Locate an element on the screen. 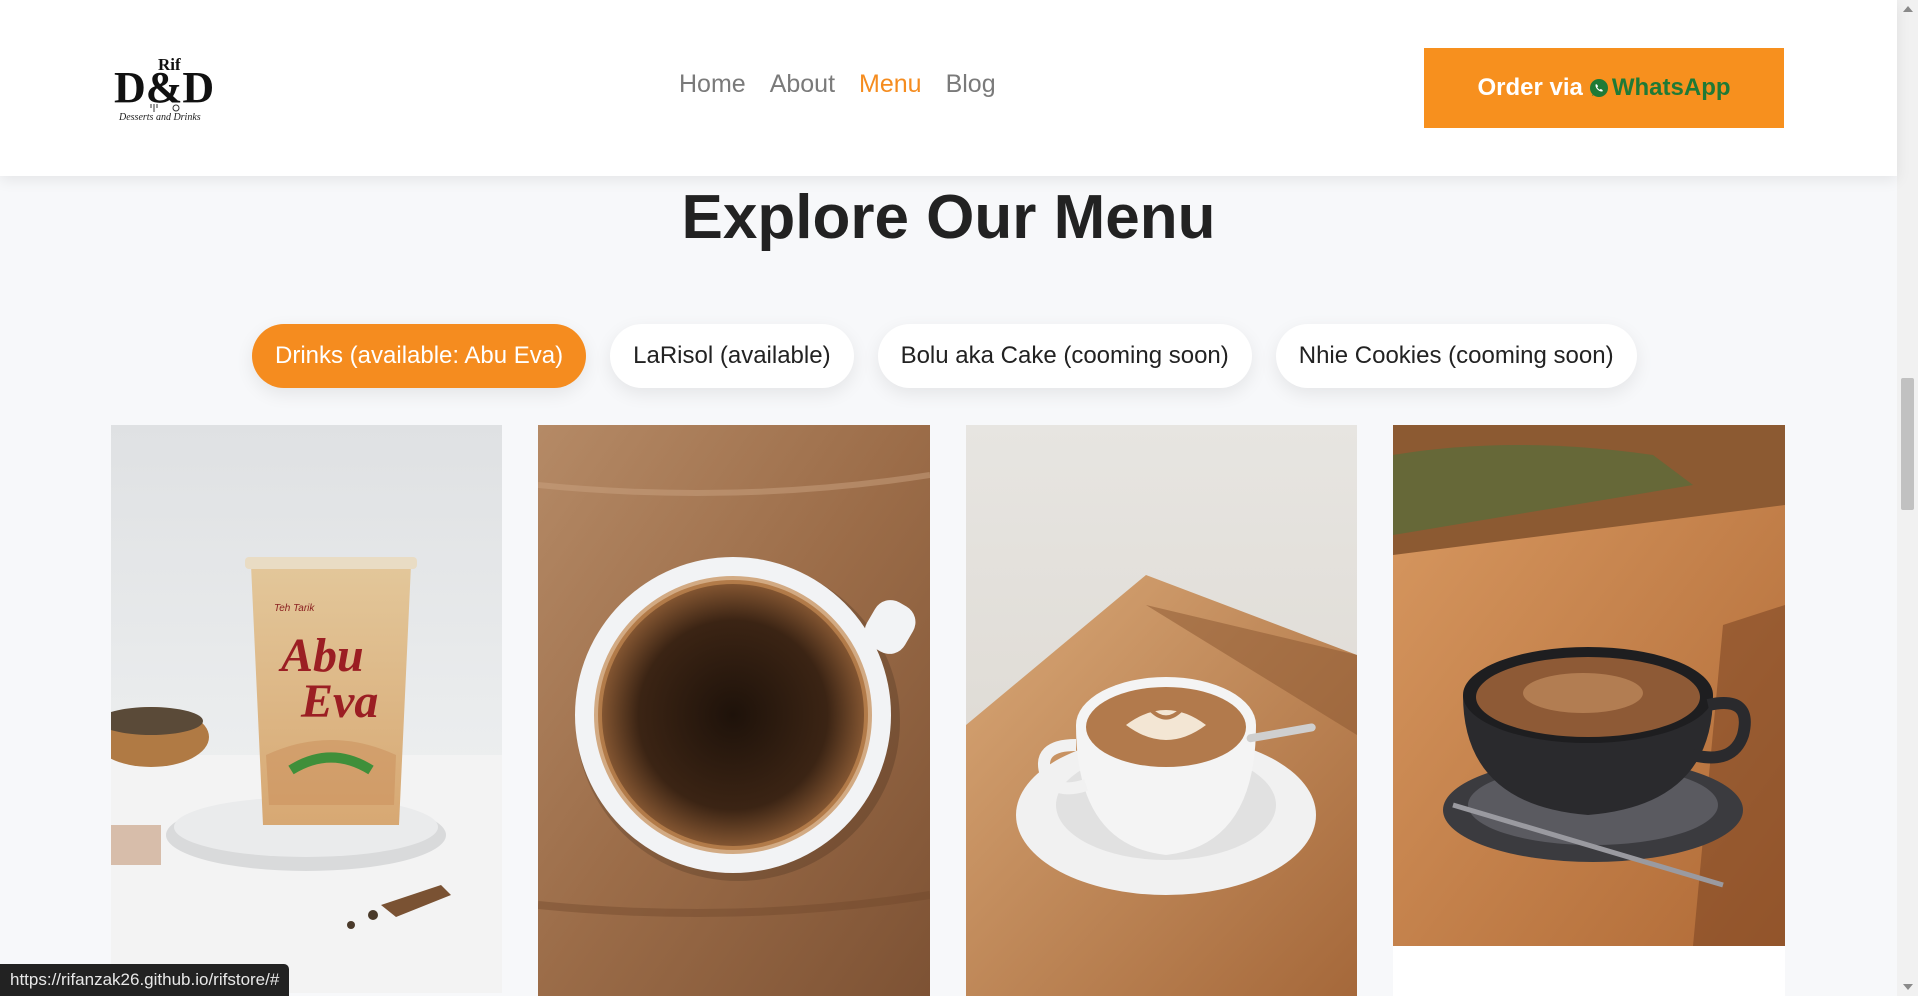 Image resolution: width=1918 pixels, height=996 pixels. menu-card-latte is located at coordinates (1161, 710).